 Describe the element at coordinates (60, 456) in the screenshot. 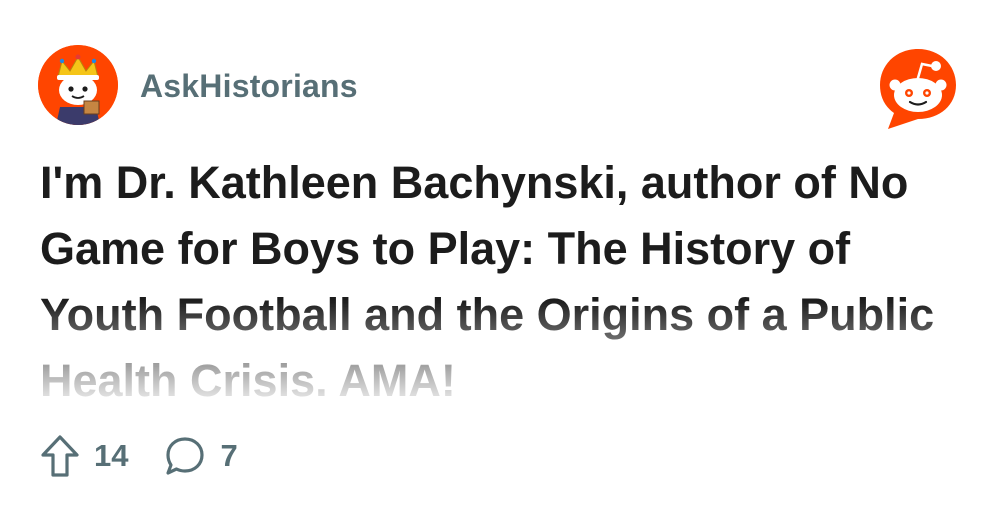

I see `upvote-arrow-icon` at that location.